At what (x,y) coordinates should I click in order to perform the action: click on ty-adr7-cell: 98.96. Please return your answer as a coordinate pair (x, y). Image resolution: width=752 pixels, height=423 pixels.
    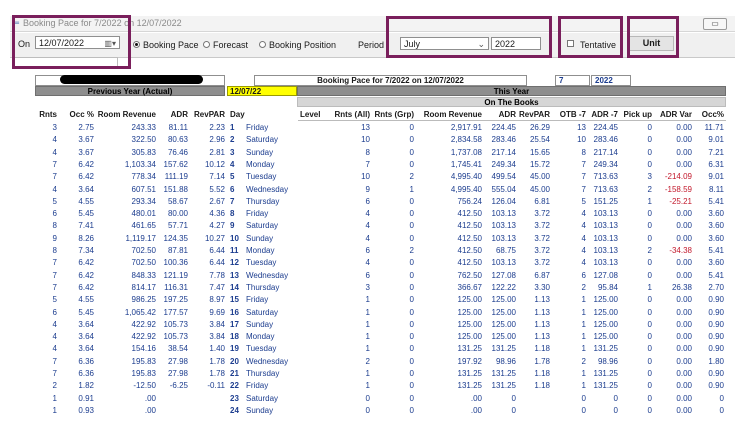
    Looking at the image, I should click on (607, 361).